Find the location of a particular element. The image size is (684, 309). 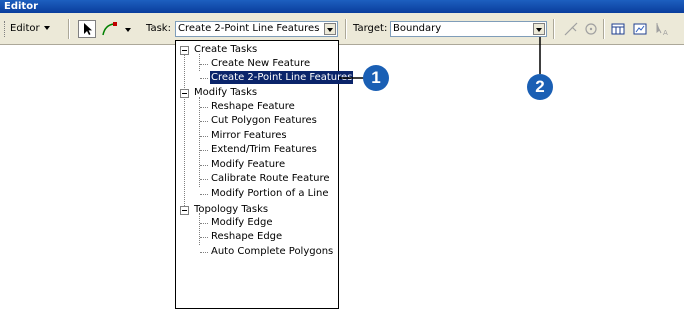

callout-leaders is located at coordinates (440, 58).